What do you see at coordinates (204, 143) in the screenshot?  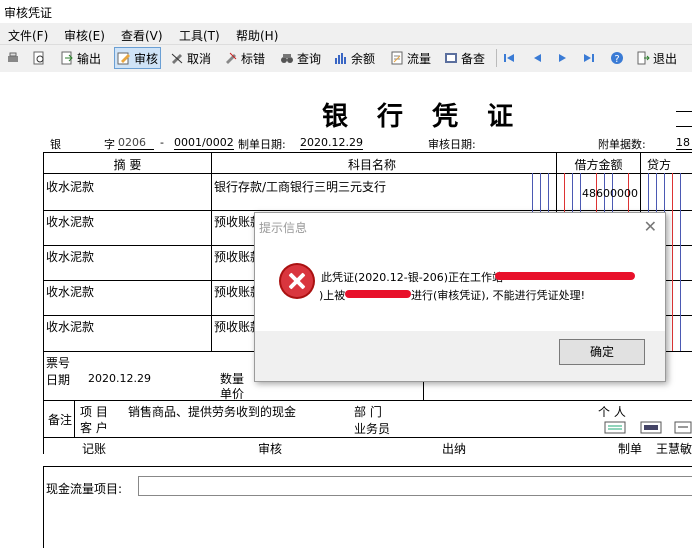 I see `voucher-number: 0001/0002` at bounding box center [204, 143].